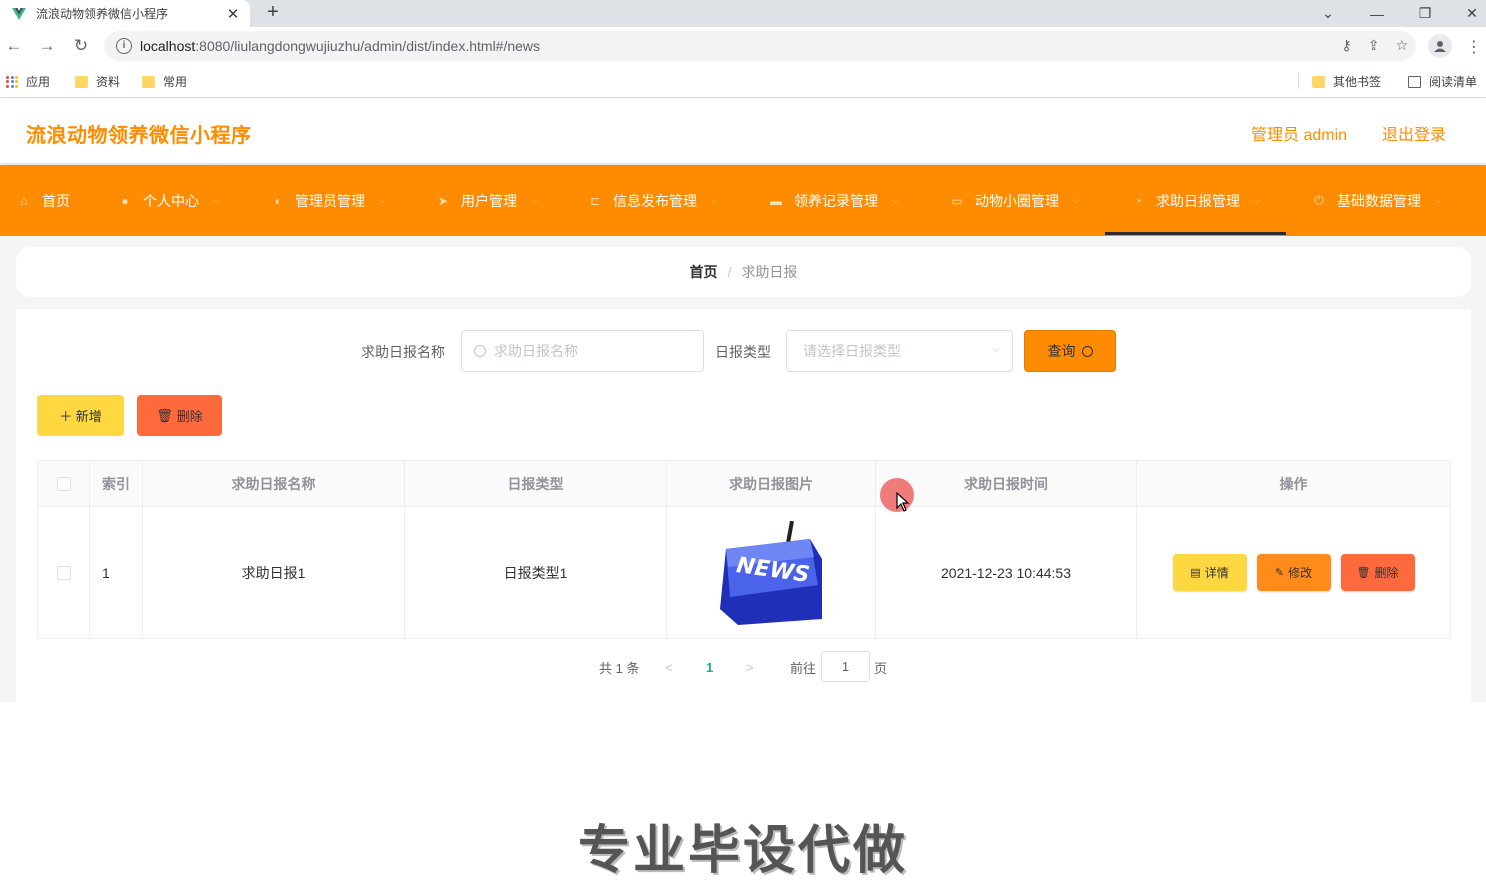  Describe the element at coordinates (273, 13) in the screenshot. I see `new-tab-button: +` at that location.